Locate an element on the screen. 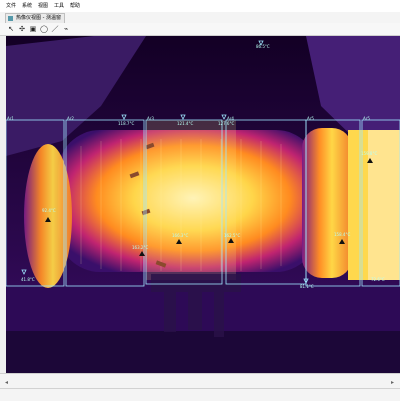  menu-file: 文件 is located at coordinates (11, 5).